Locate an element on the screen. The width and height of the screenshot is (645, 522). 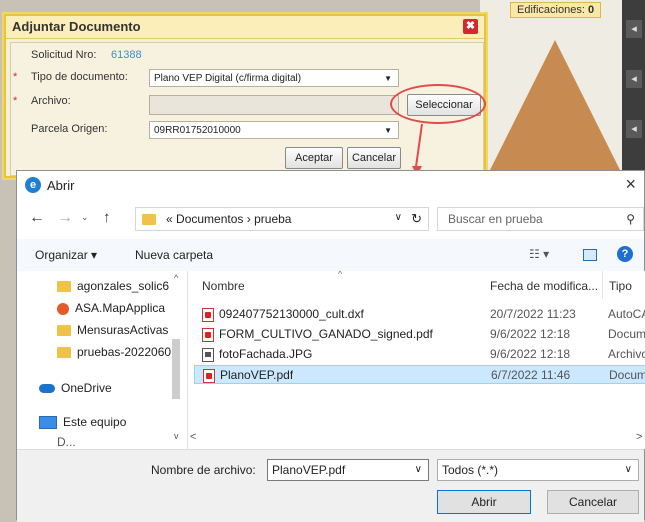
file-type: Archivo is located at coordinates (626, 354).